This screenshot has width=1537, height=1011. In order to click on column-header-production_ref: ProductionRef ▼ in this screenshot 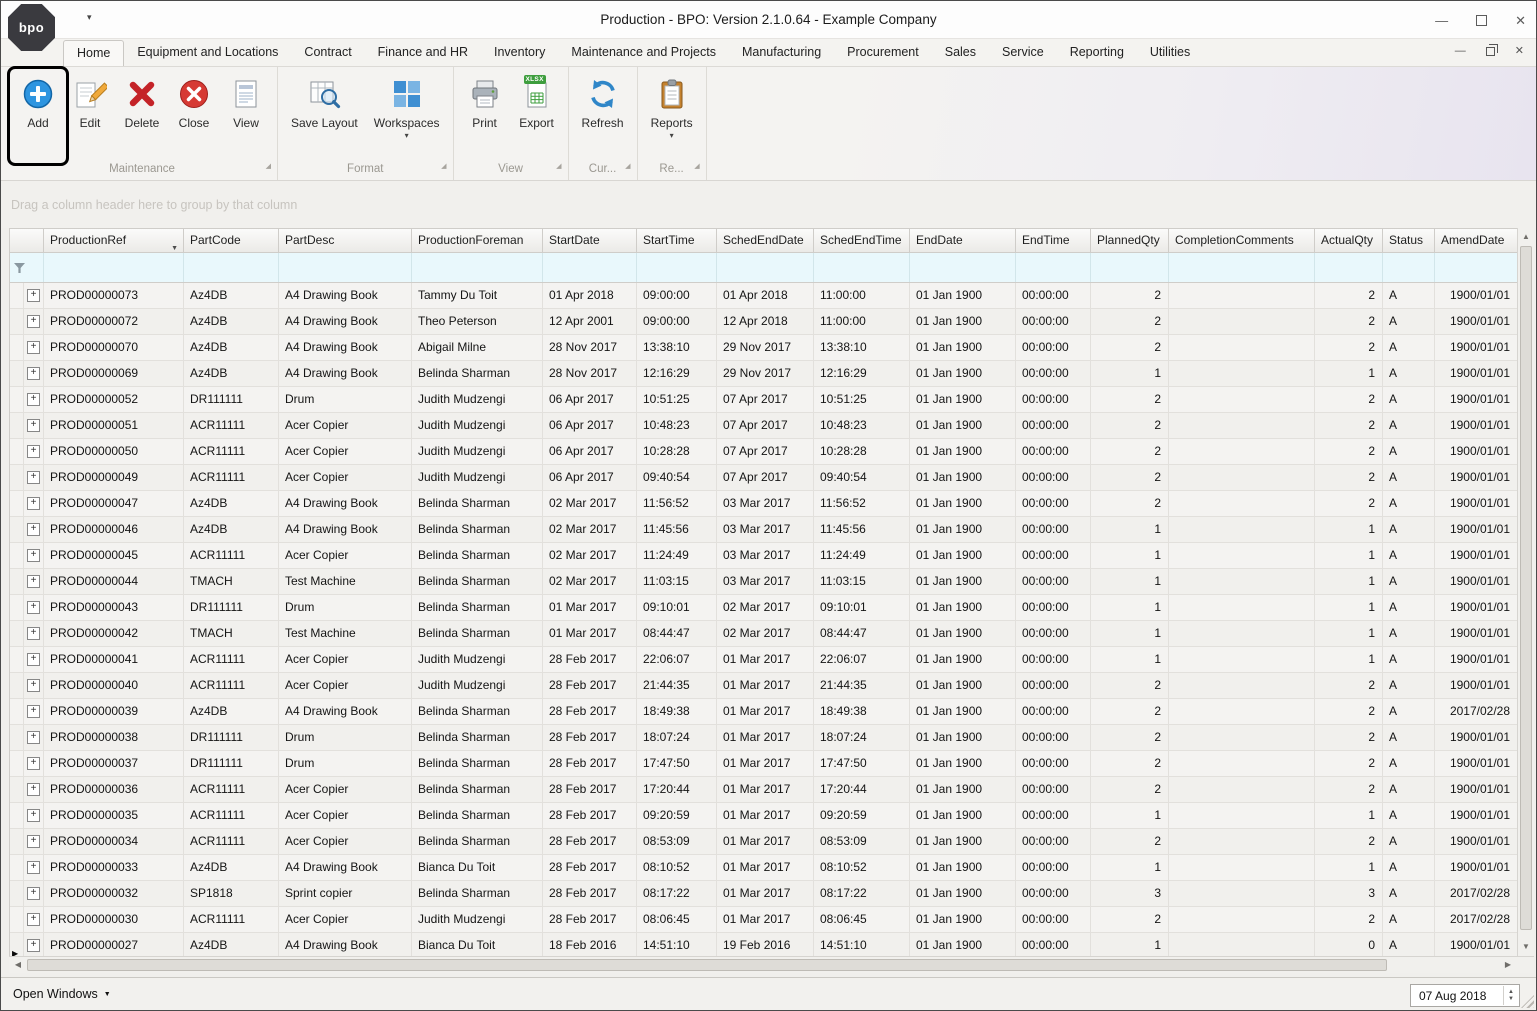, I will do `click(114, 240)`.